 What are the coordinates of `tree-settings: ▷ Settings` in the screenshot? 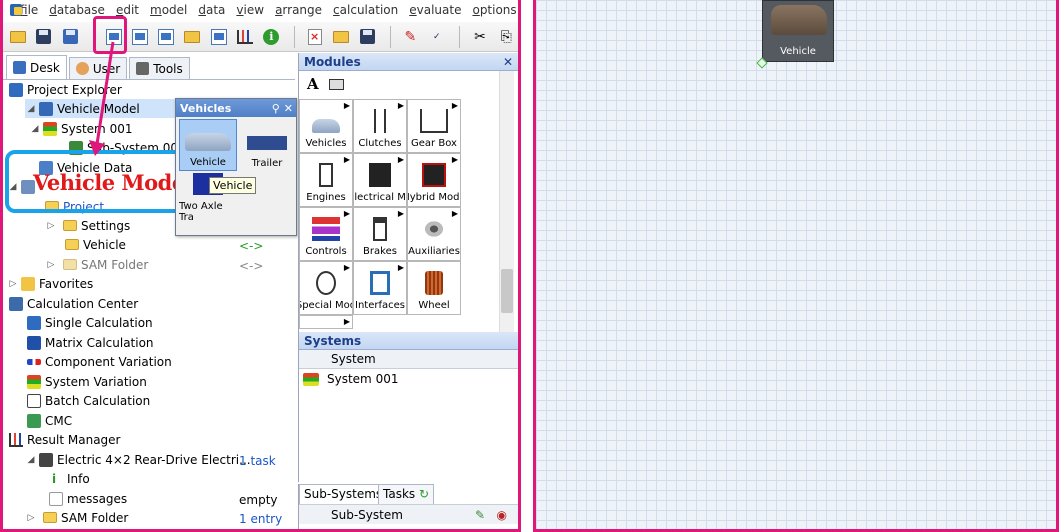 It's located at (88, 225).